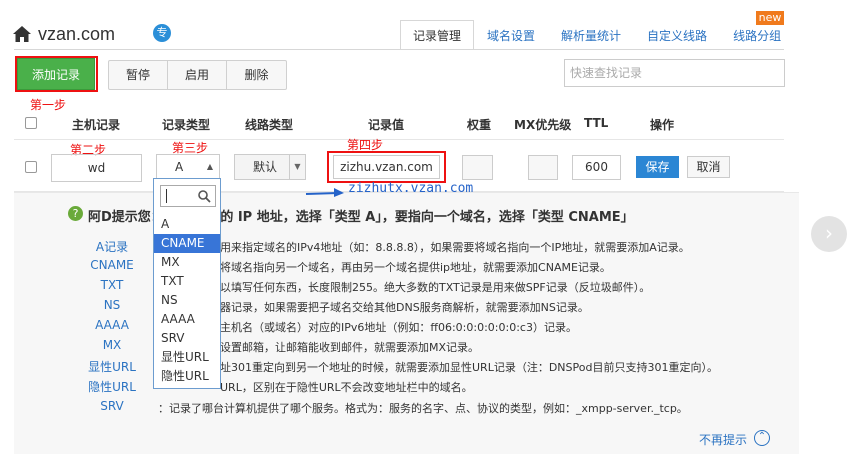 The image size is (858, 472). I want to click on search-icon, so click(204, 196).